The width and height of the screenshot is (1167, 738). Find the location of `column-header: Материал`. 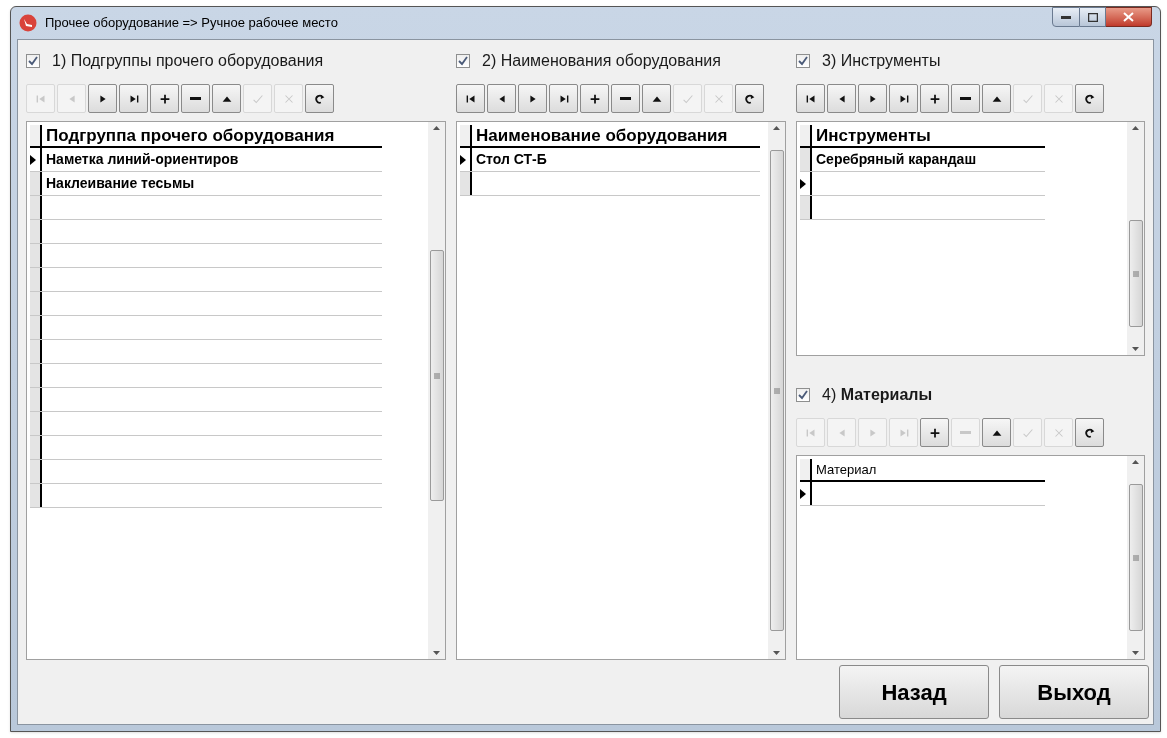

column-header: Материал is located at coordinates (846, 470).